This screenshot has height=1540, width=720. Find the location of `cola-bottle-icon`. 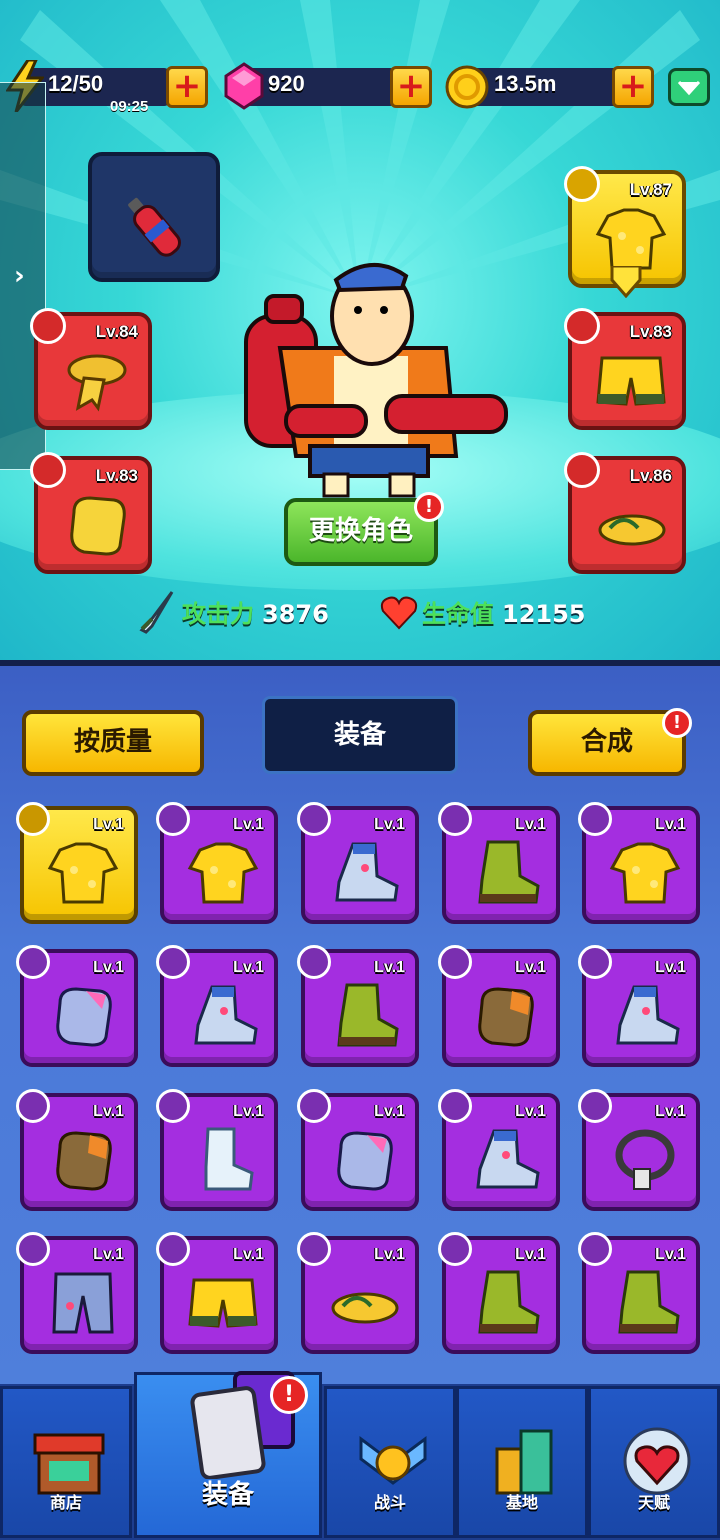

cola-bottle-icon is located at coordinates (154, 227).